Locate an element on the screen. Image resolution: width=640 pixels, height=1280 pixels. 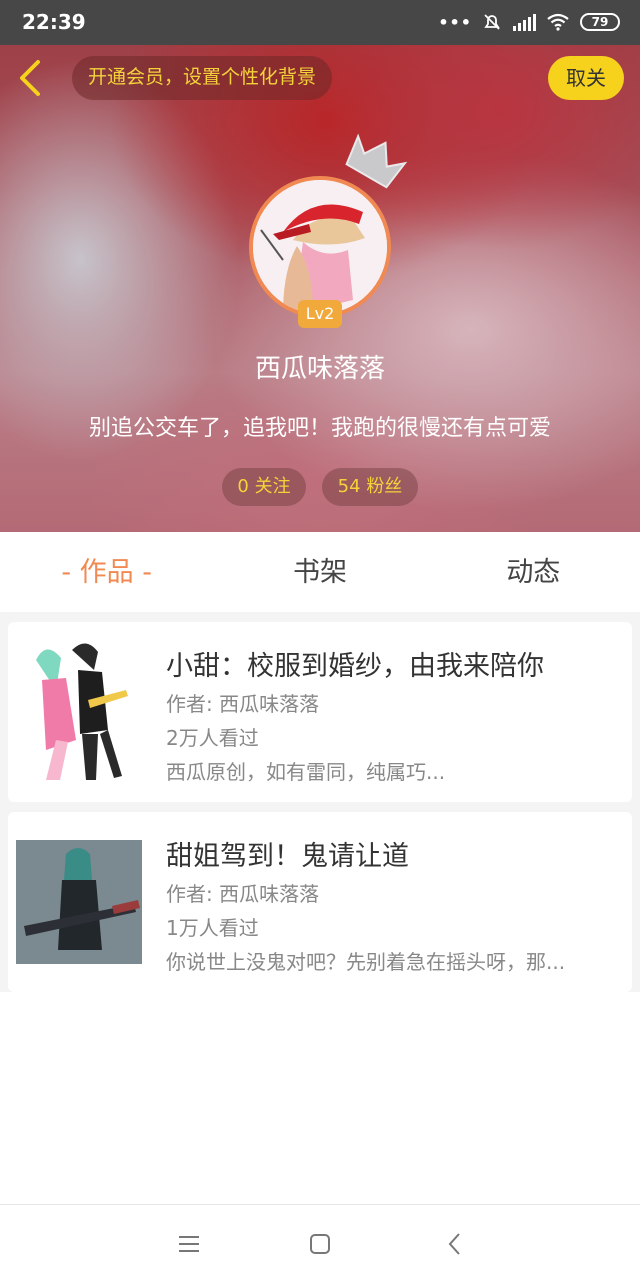
tab-works: - 作品 - is located at coordinates (106, 572).